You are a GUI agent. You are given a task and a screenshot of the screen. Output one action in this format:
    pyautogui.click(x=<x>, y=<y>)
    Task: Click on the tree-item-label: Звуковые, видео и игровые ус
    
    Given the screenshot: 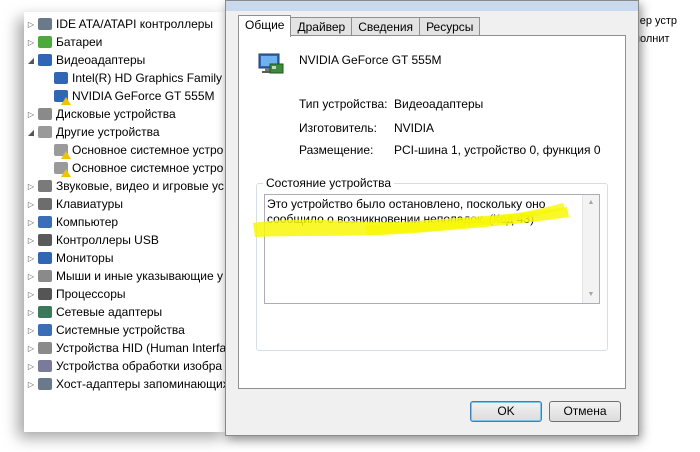 What is the action you would take?
    pyautogui.click(x=140, y=186)
    